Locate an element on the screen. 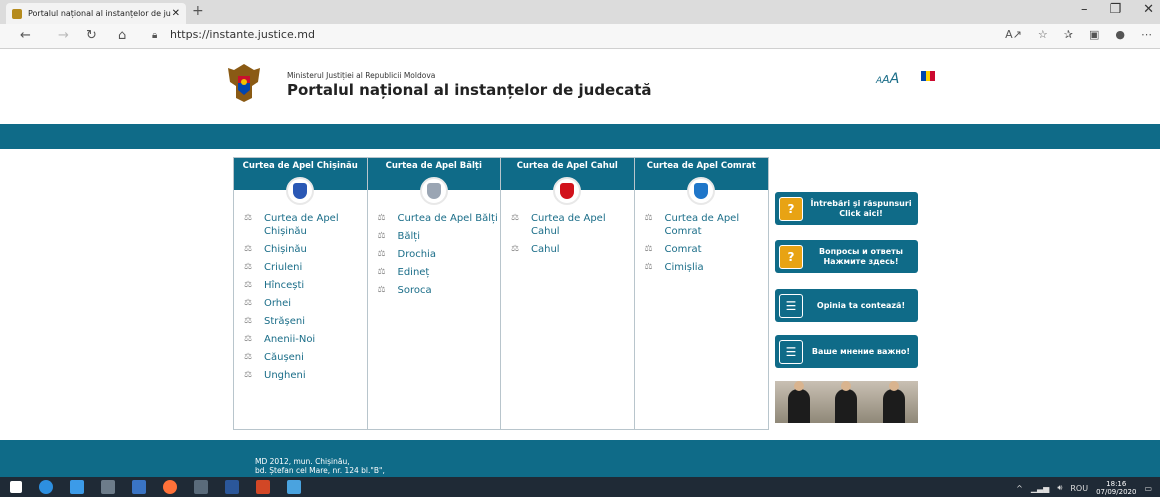 This screenshot has height=497, width=1160. firefox-icon is located at coordinates (170, 487).